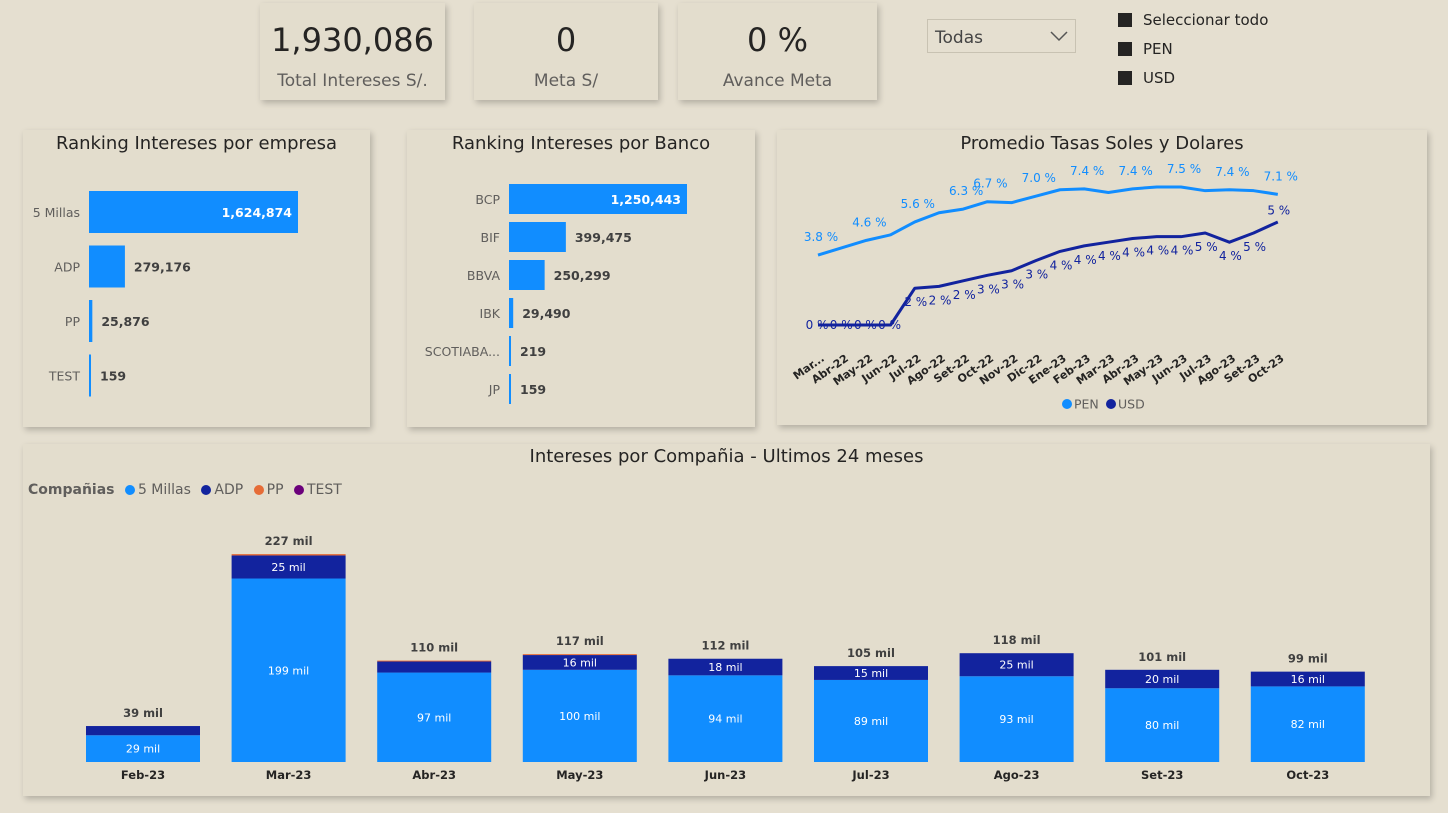 This screenshot has height=813, width=1448. What do you see at coordinates (1162, 657) in the screenshot?
I see `total-label: 101 mil` at bounding box center [1162, 657].